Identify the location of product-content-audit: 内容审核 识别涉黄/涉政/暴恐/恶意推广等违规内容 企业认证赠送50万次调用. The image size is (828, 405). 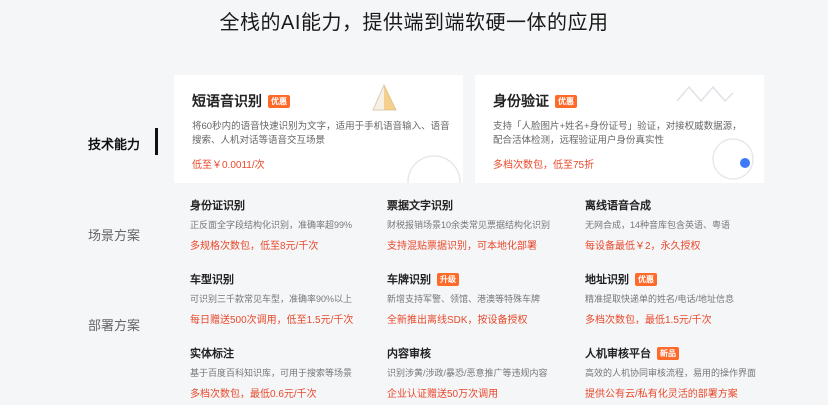
(477, 373).